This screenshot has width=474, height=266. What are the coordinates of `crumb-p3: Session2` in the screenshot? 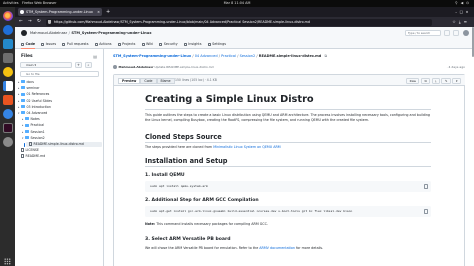 It's located at (248, 56).